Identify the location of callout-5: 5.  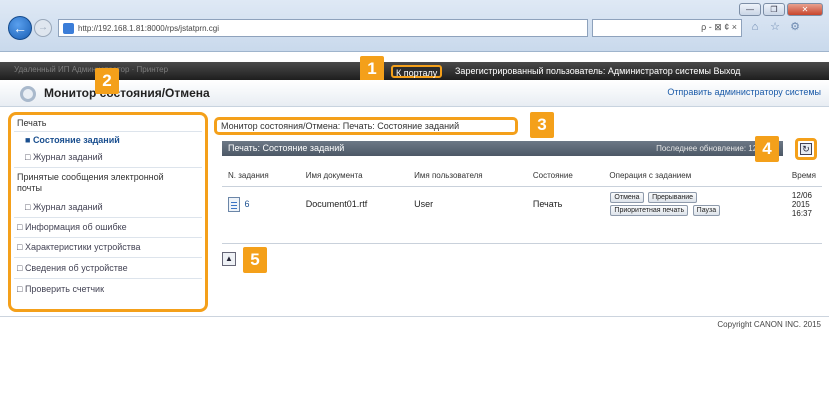
(255, 260).